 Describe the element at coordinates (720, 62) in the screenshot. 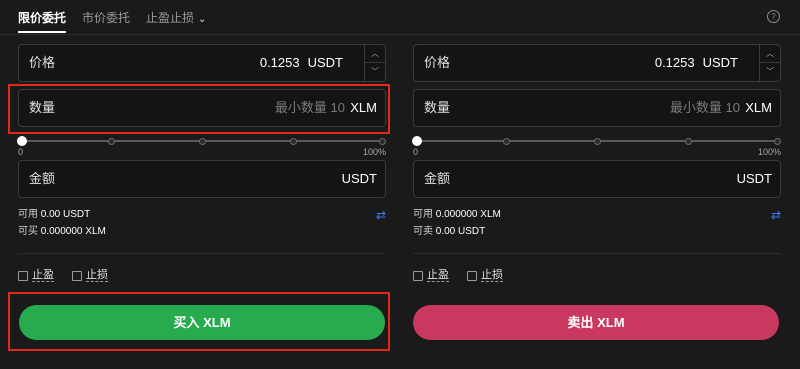

I see `sell-price-unit: USDT` at that location.